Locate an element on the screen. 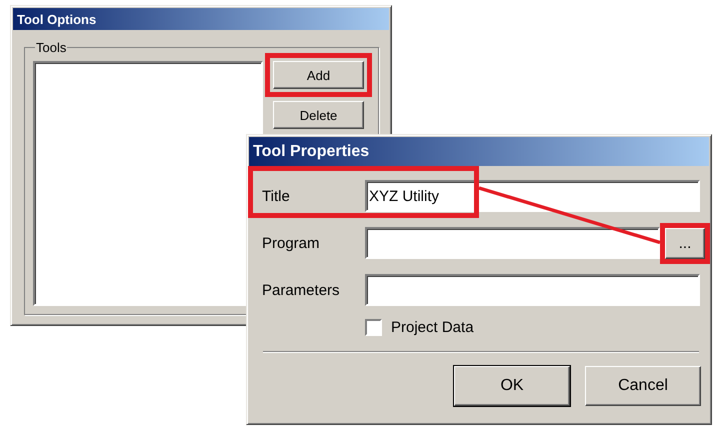 This screenshot has height=426, width=713. field-label: Title is located at coordinates (276, 196).